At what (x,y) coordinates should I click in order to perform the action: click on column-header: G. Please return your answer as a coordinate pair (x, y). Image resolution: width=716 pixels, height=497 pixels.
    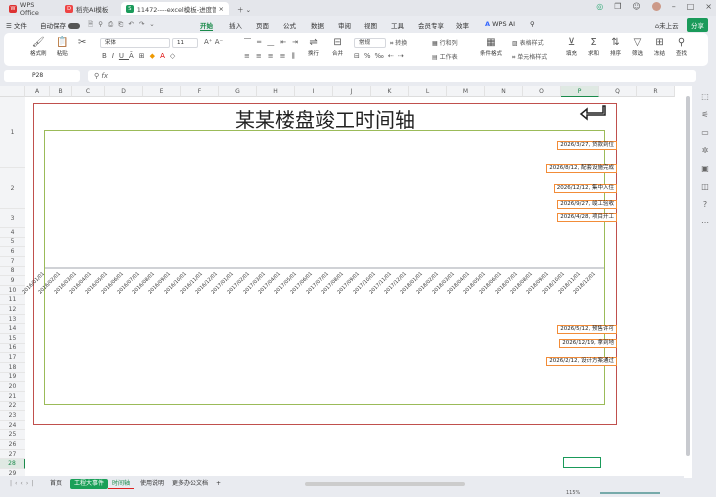
    Looking at the image, I should click on (238, 91).